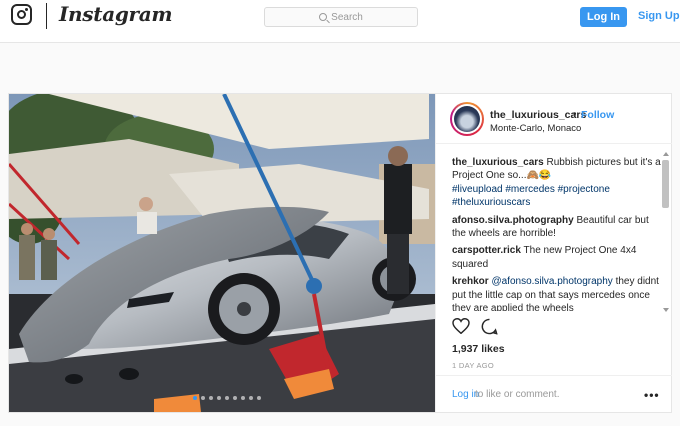  I want to click on post-username: the_luxurious_cars, so click(538, 115).